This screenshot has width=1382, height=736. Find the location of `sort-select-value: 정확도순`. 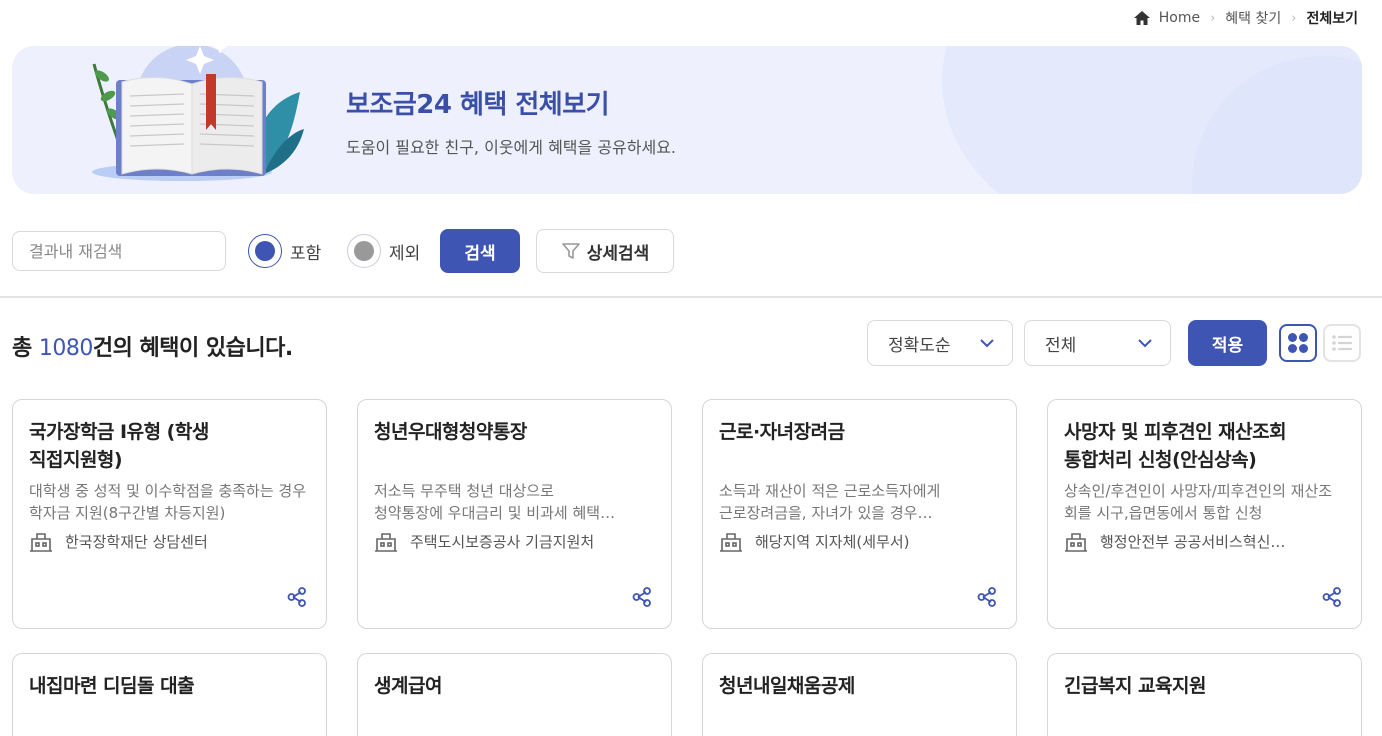

sort-select-value: 정확도순 is located at coordinates (919, 345).